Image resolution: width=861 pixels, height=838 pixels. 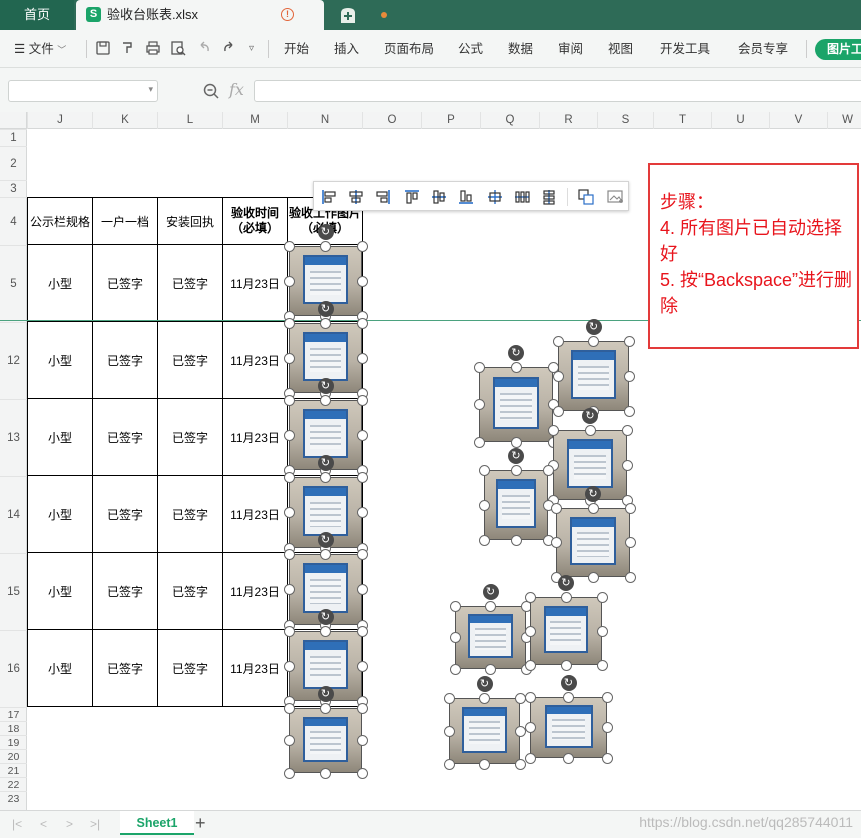 I want to click on row-header: 17, so click(x=13, y=714).